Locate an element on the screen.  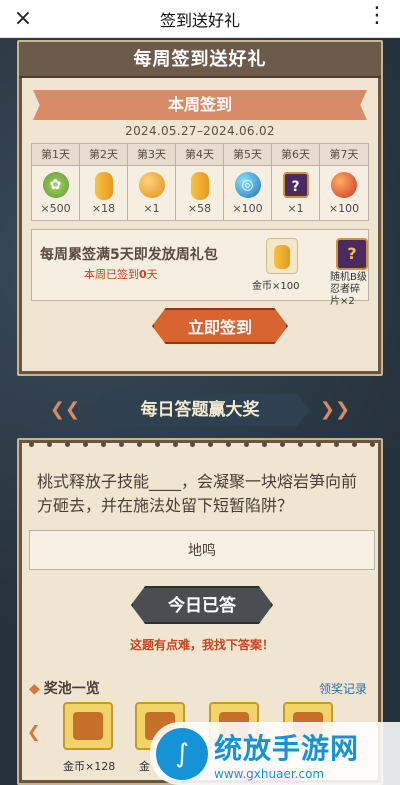
prize-caption: 金 is located at coordinates (144, 766).